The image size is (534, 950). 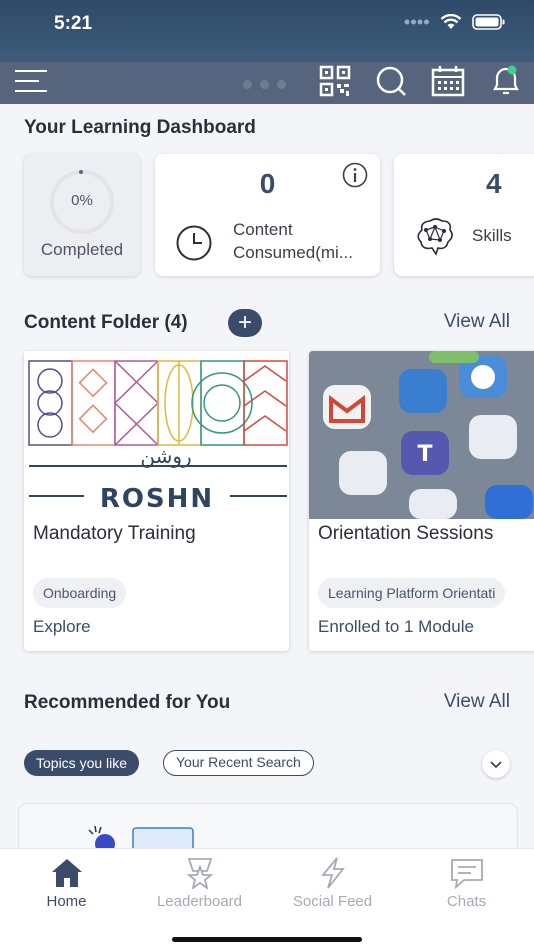 What do you see at coordinates (506, 81) in the screenshot?
I see `notification-bell-icon` at bounding box center [506, 81].